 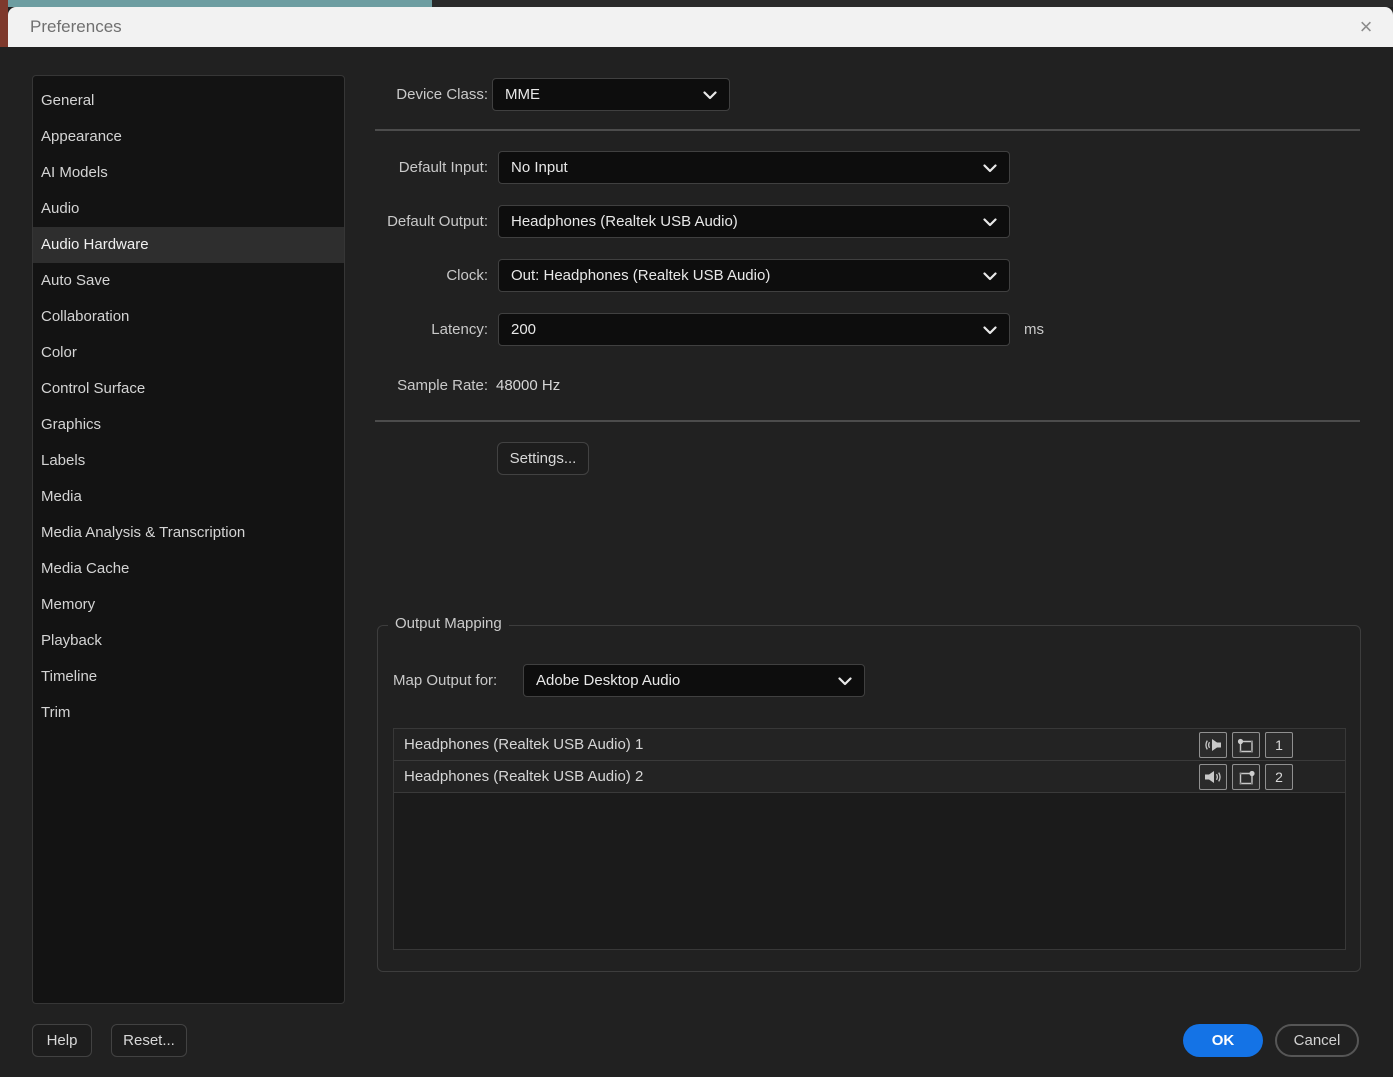 I want to click on sidebar-item-appearance: Appearance, so click(x=188, y=137).